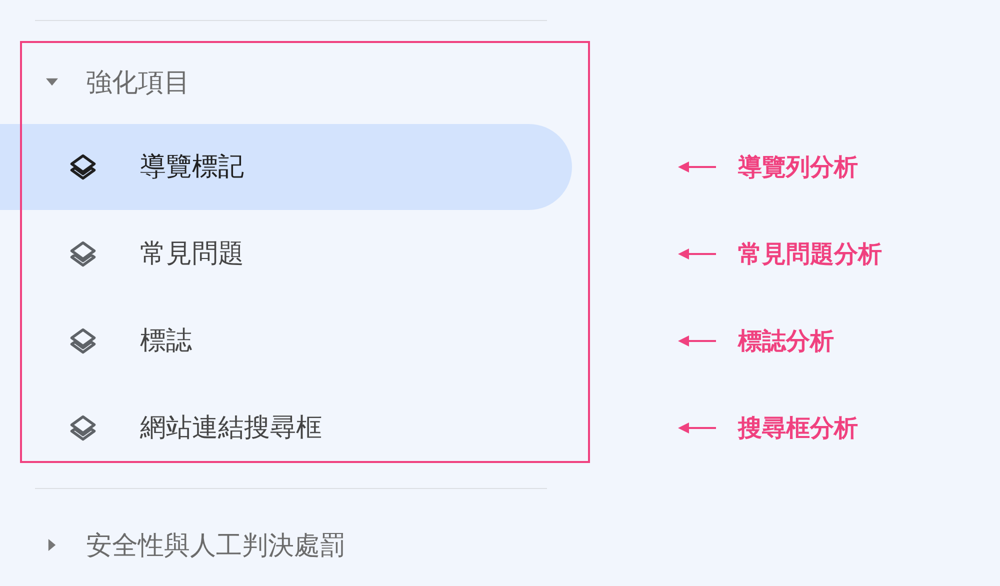 The width and height of the screenshot is (1000, 586). What do you see at coordinates (810, 254) in the screenshot?
I see `annotation-text: 常見問題分析` at bounding box center [810, 254].